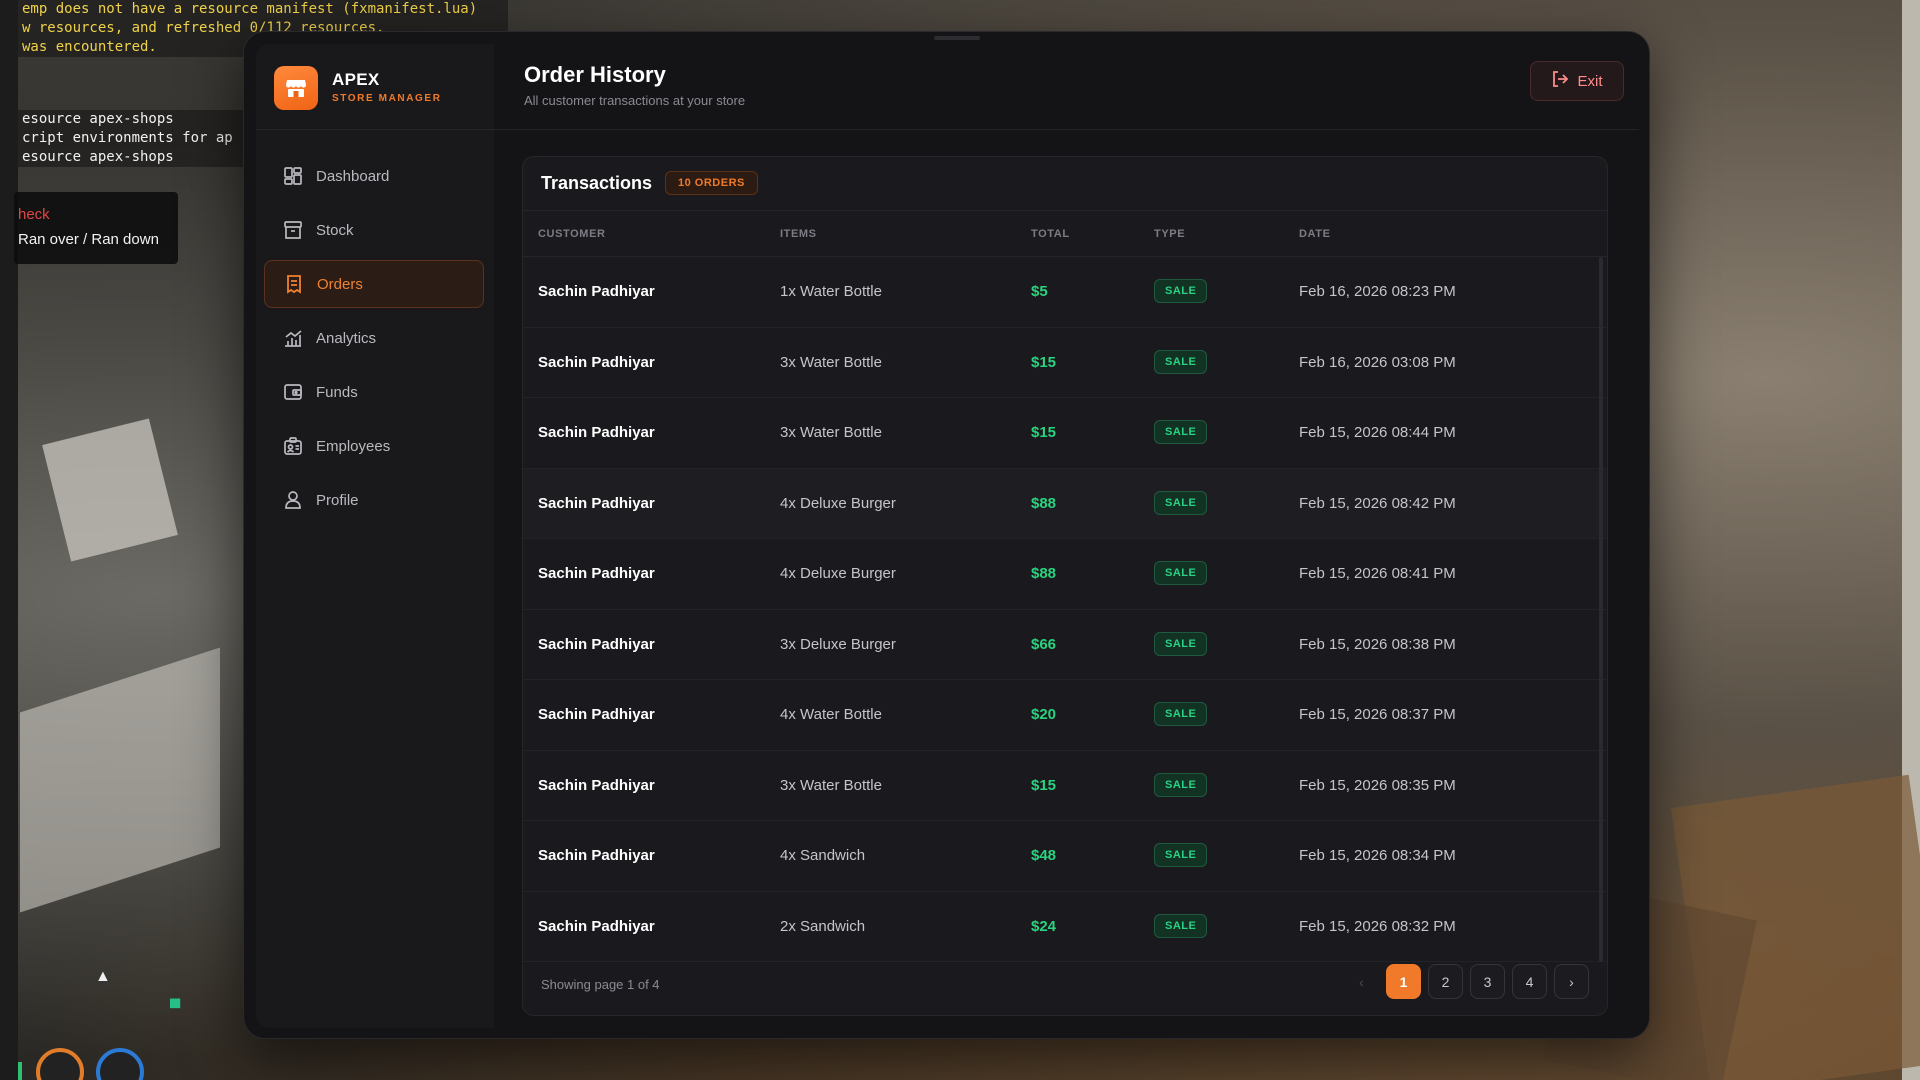 Image resolution: width=1920 pixels, height=1080 pixels. I want to click on cell-total: $20, so click(1044, 714).